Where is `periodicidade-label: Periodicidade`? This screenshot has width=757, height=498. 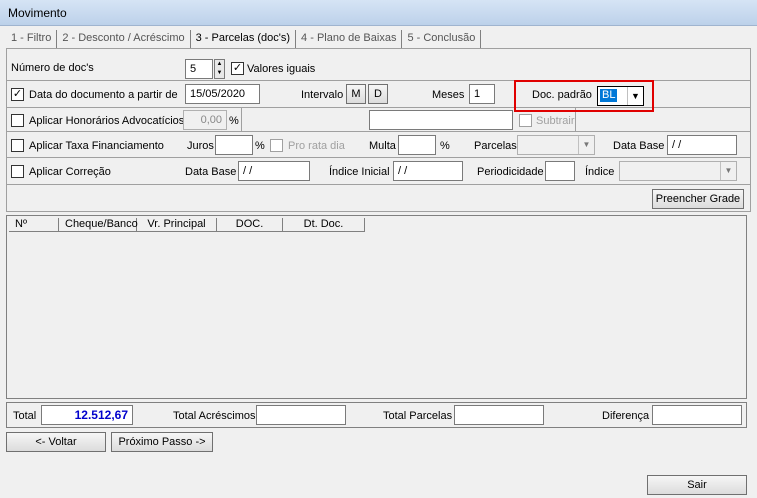 periodicidade-label: Periodicidade is located at coordinates (510, 172).